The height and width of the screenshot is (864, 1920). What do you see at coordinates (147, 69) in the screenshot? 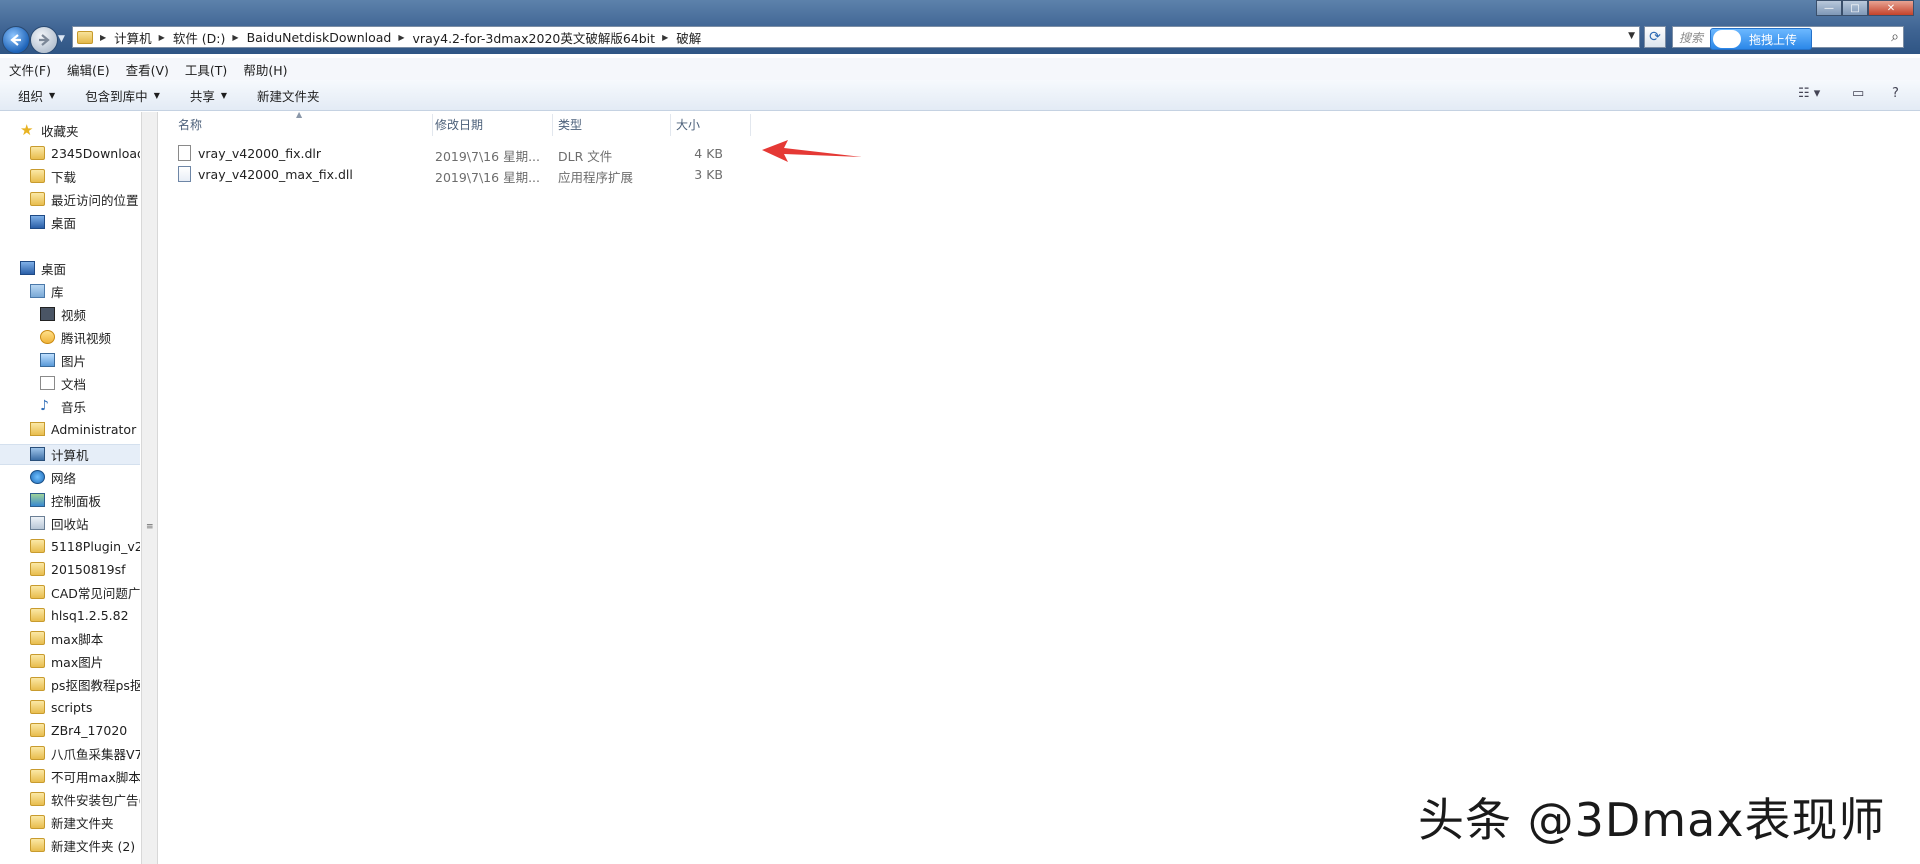
I see `menu-view: 查看(V)` at bounding box center [147, 69].